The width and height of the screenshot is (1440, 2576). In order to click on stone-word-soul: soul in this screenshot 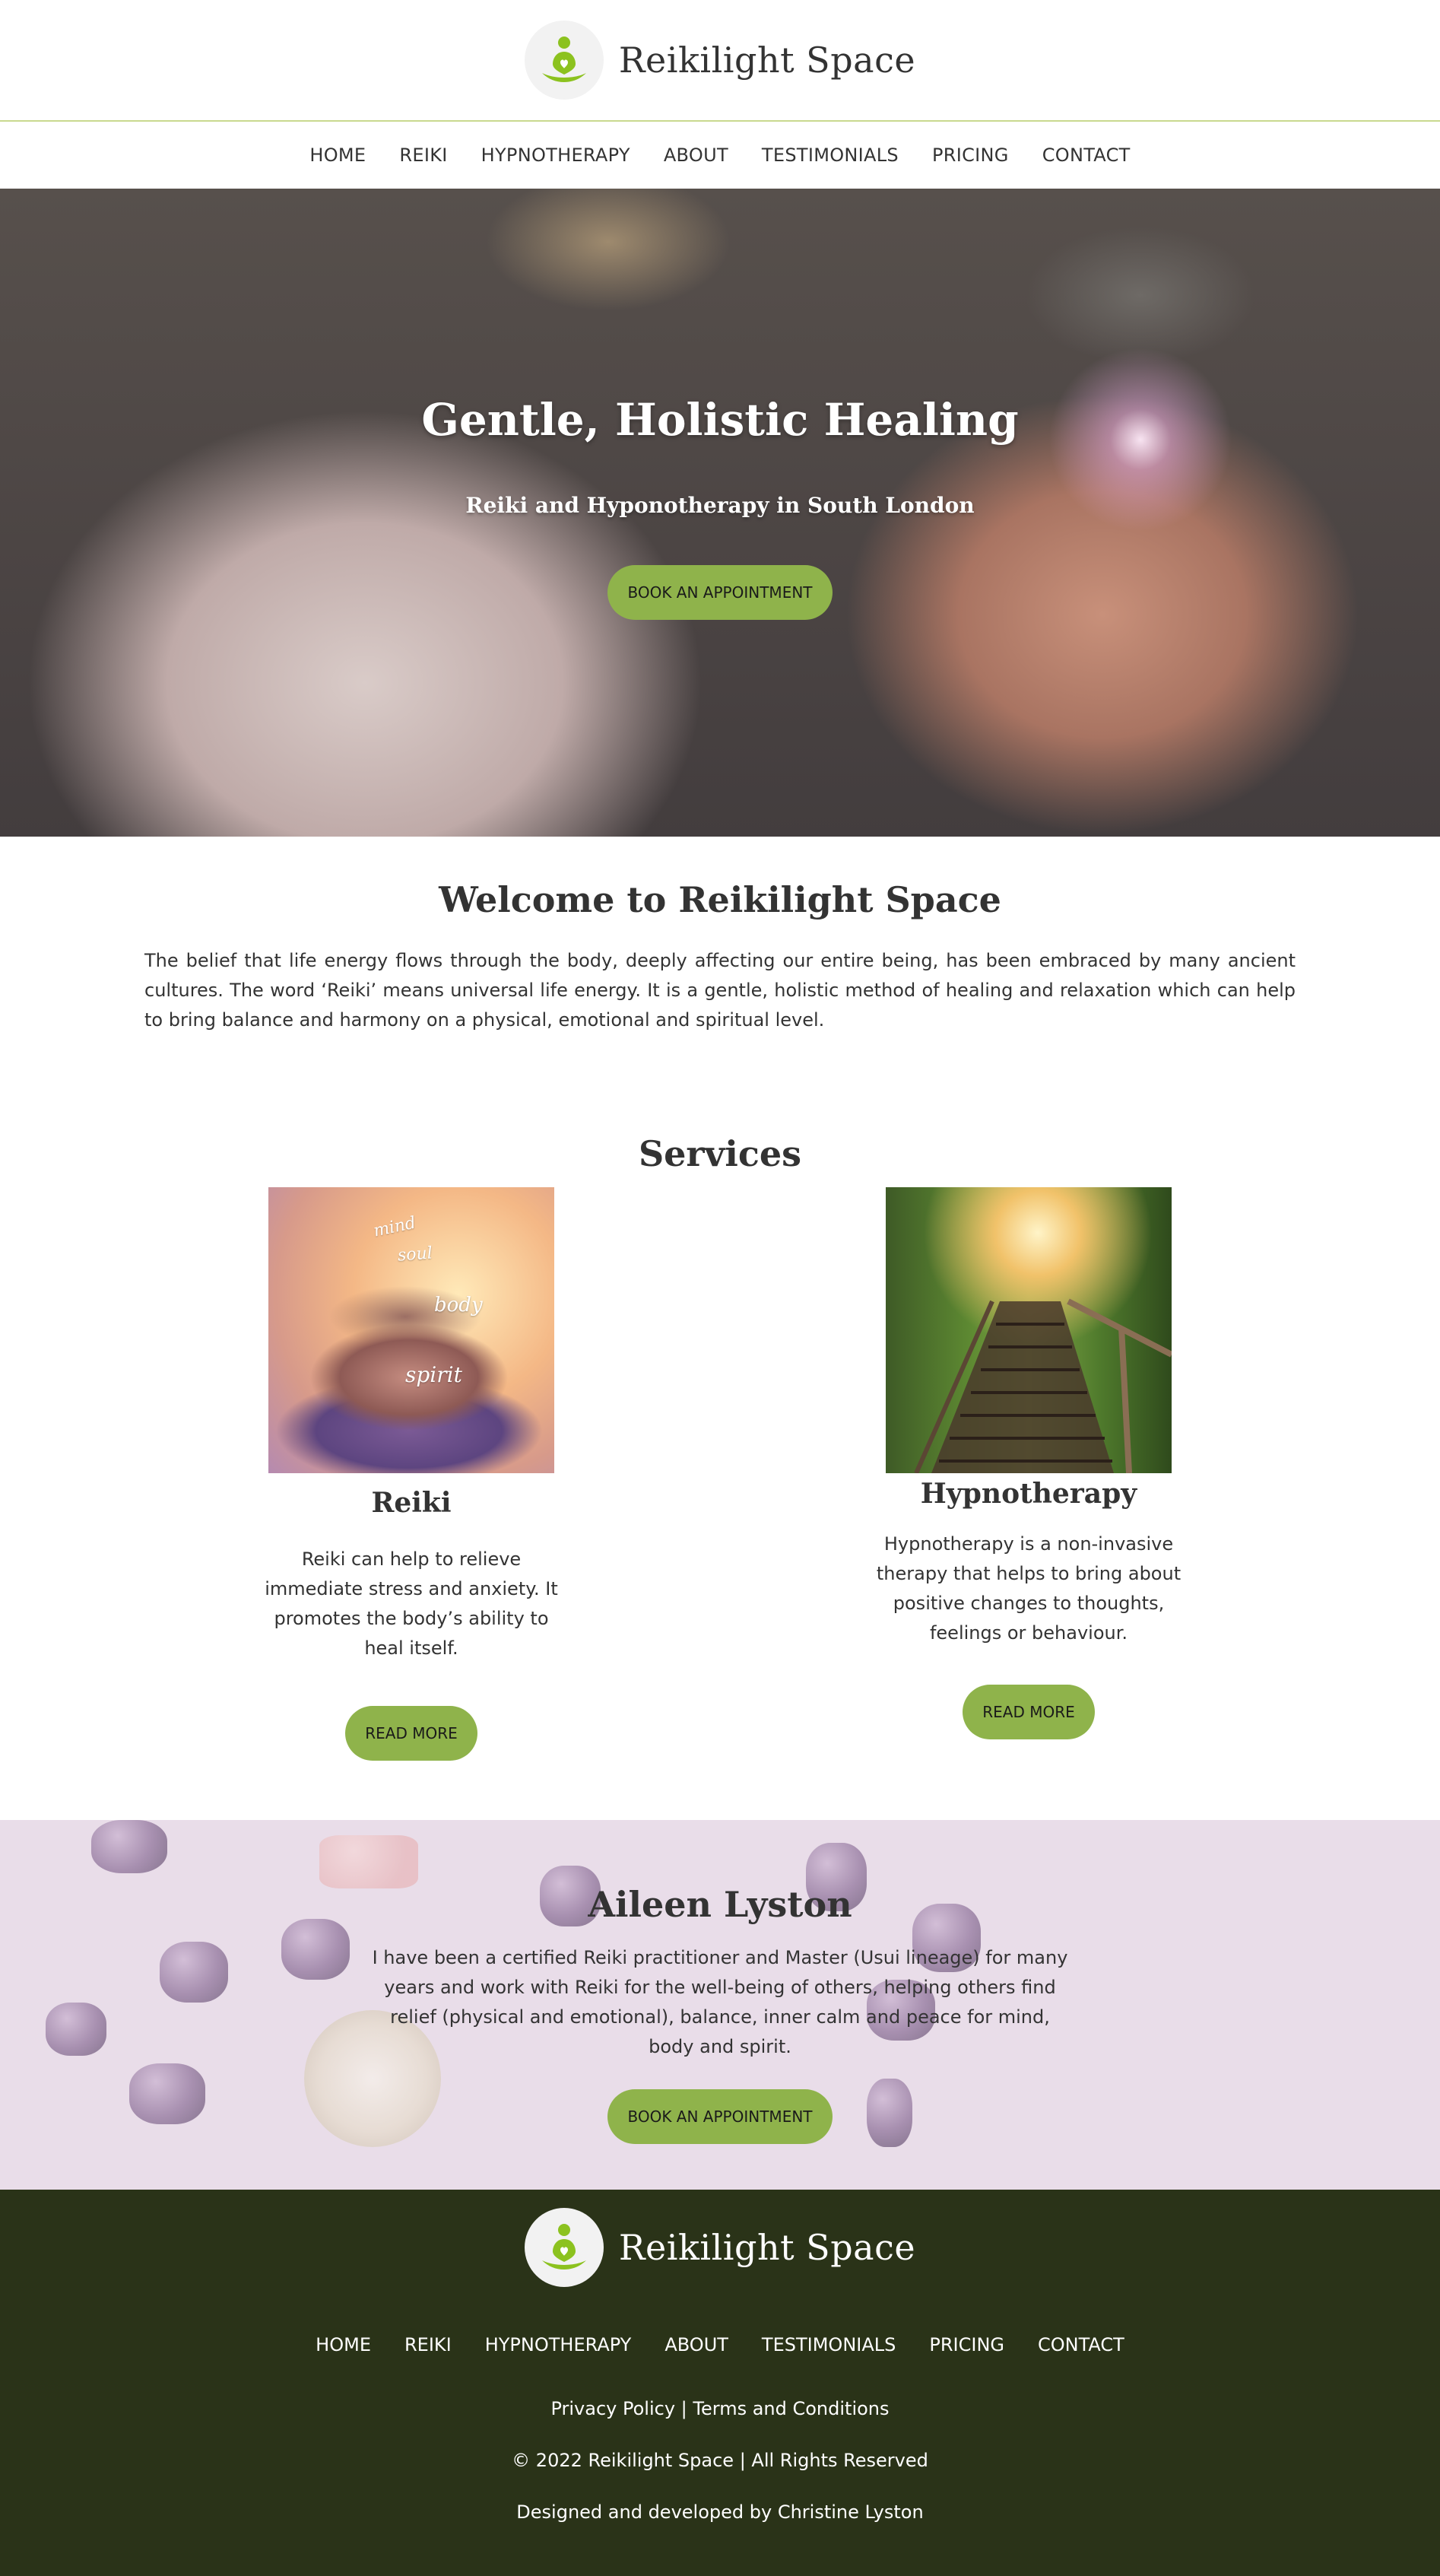, I will do `click(415, 1255)`.